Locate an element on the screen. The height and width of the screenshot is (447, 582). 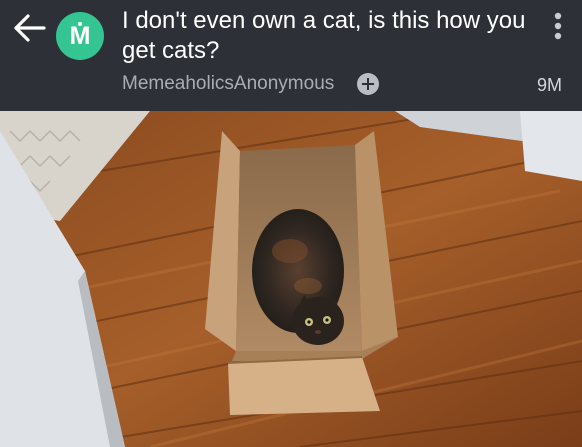
community-avatar: M is located at coordinates (80, 36).